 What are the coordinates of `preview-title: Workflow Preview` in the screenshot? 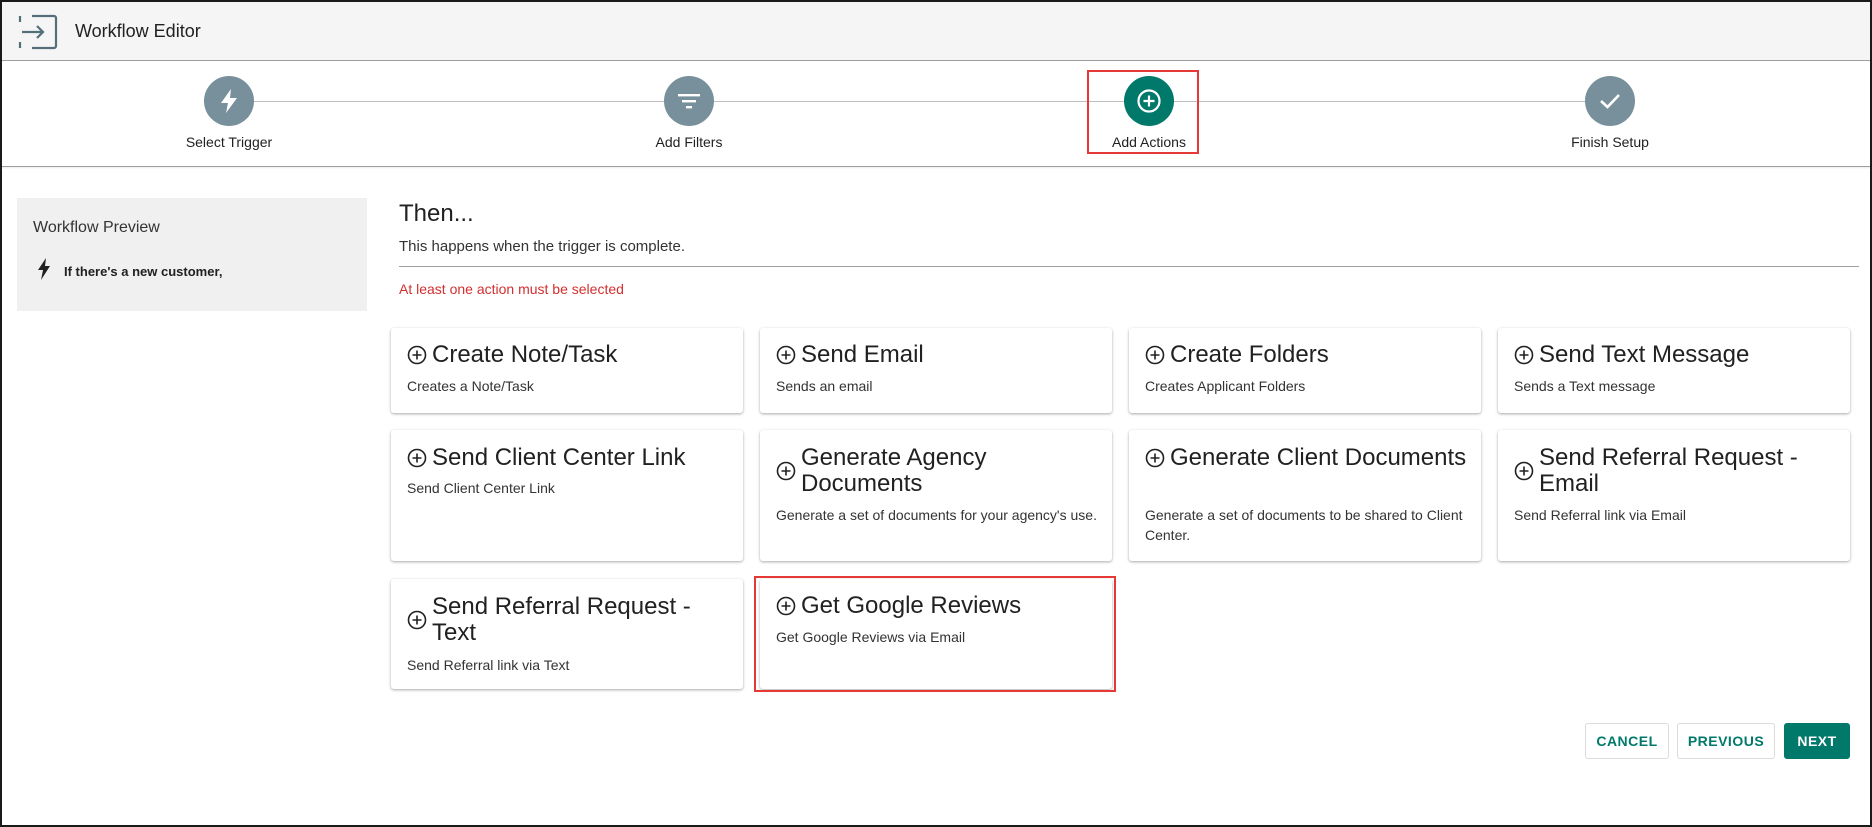 It's located at (96, 227).